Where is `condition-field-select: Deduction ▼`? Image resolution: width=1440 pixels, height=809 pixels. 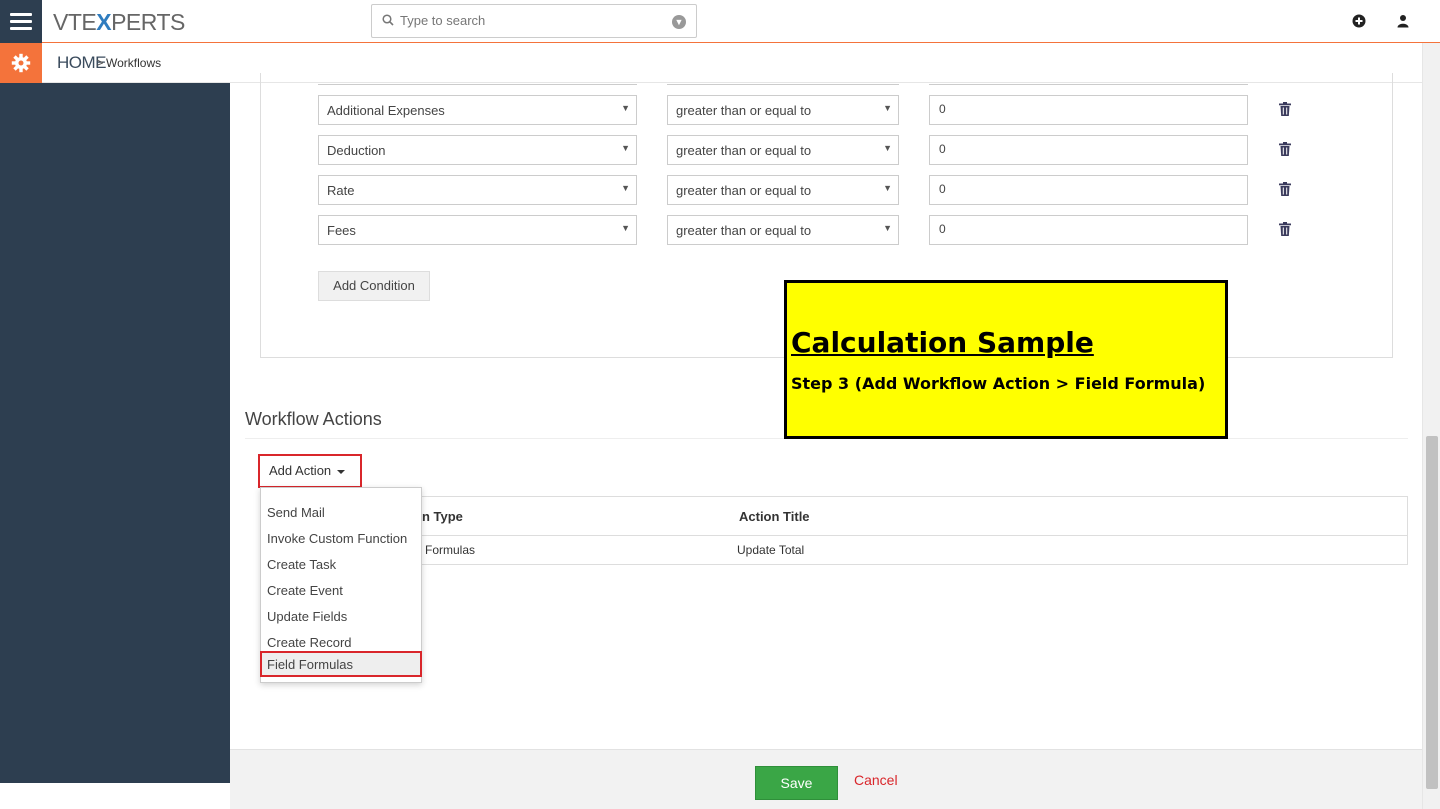 condition-field-select: Deduction ▼ is located at coordinates (477, 150).